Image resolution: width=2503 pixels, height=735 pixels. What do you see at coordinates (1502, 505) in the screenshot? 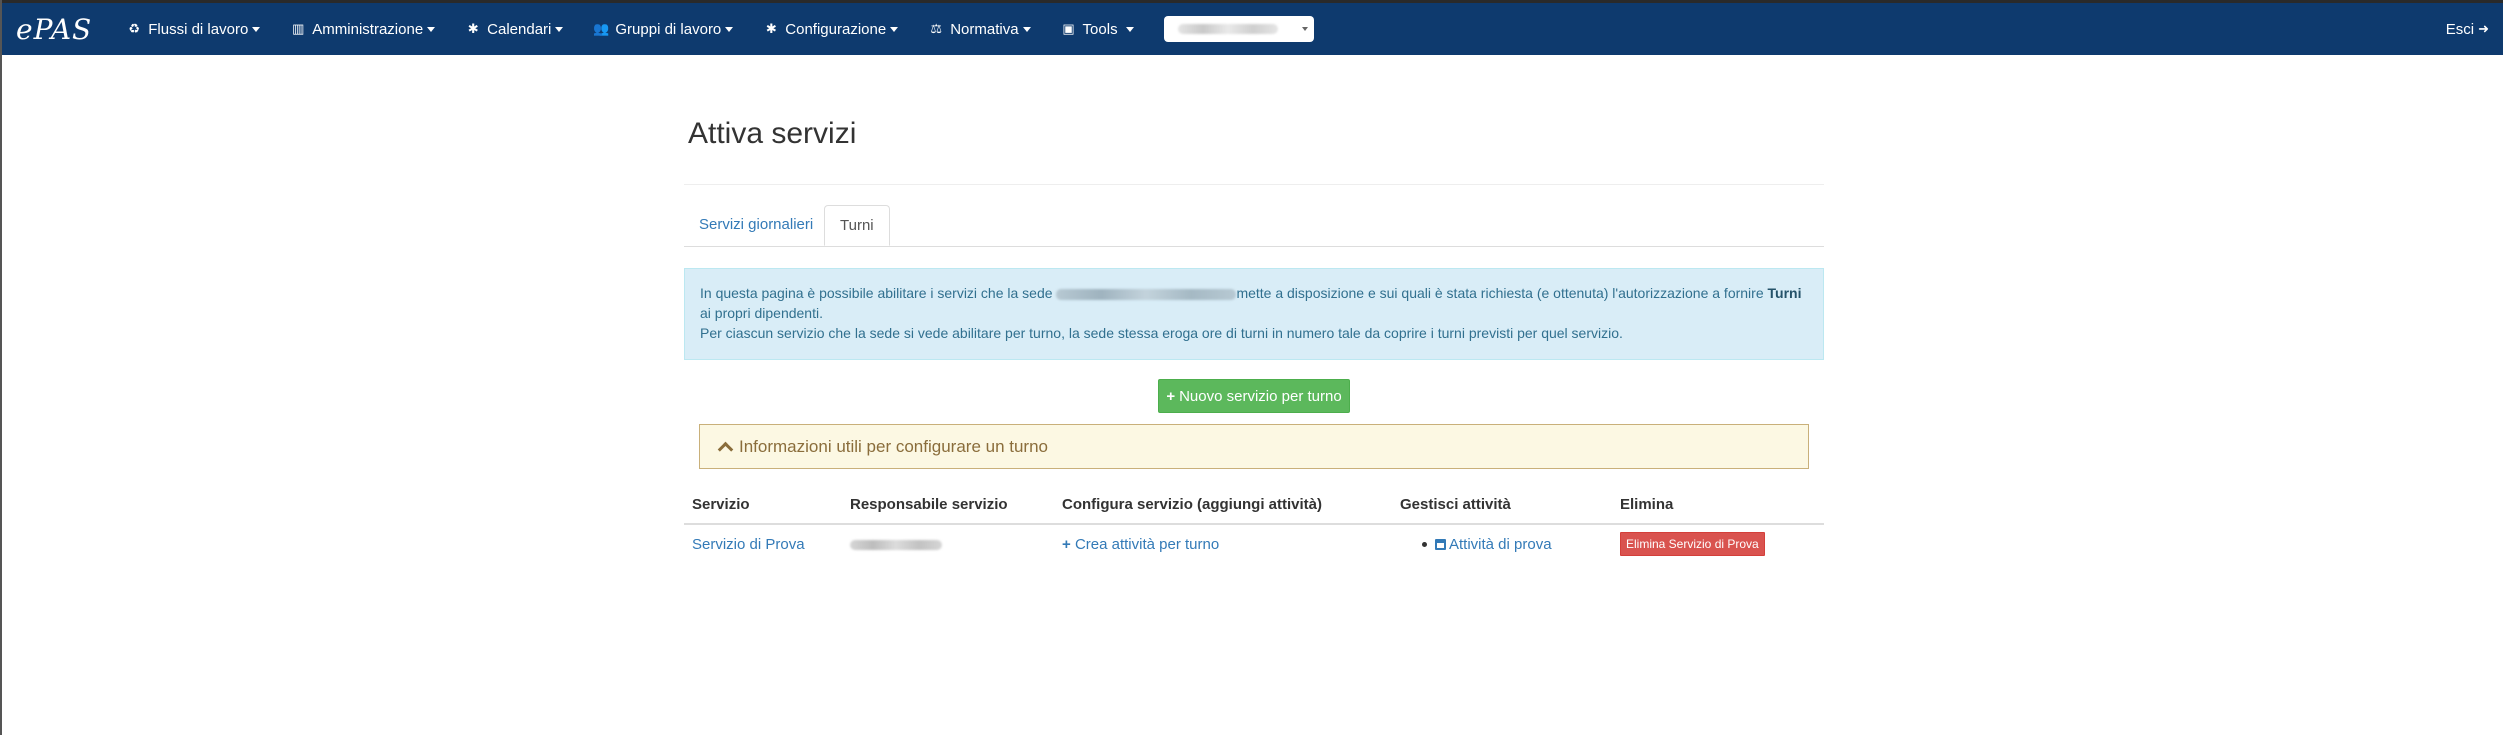
I see `header-gestisci: Gestisci attività` at bounding box center [1502, 505].